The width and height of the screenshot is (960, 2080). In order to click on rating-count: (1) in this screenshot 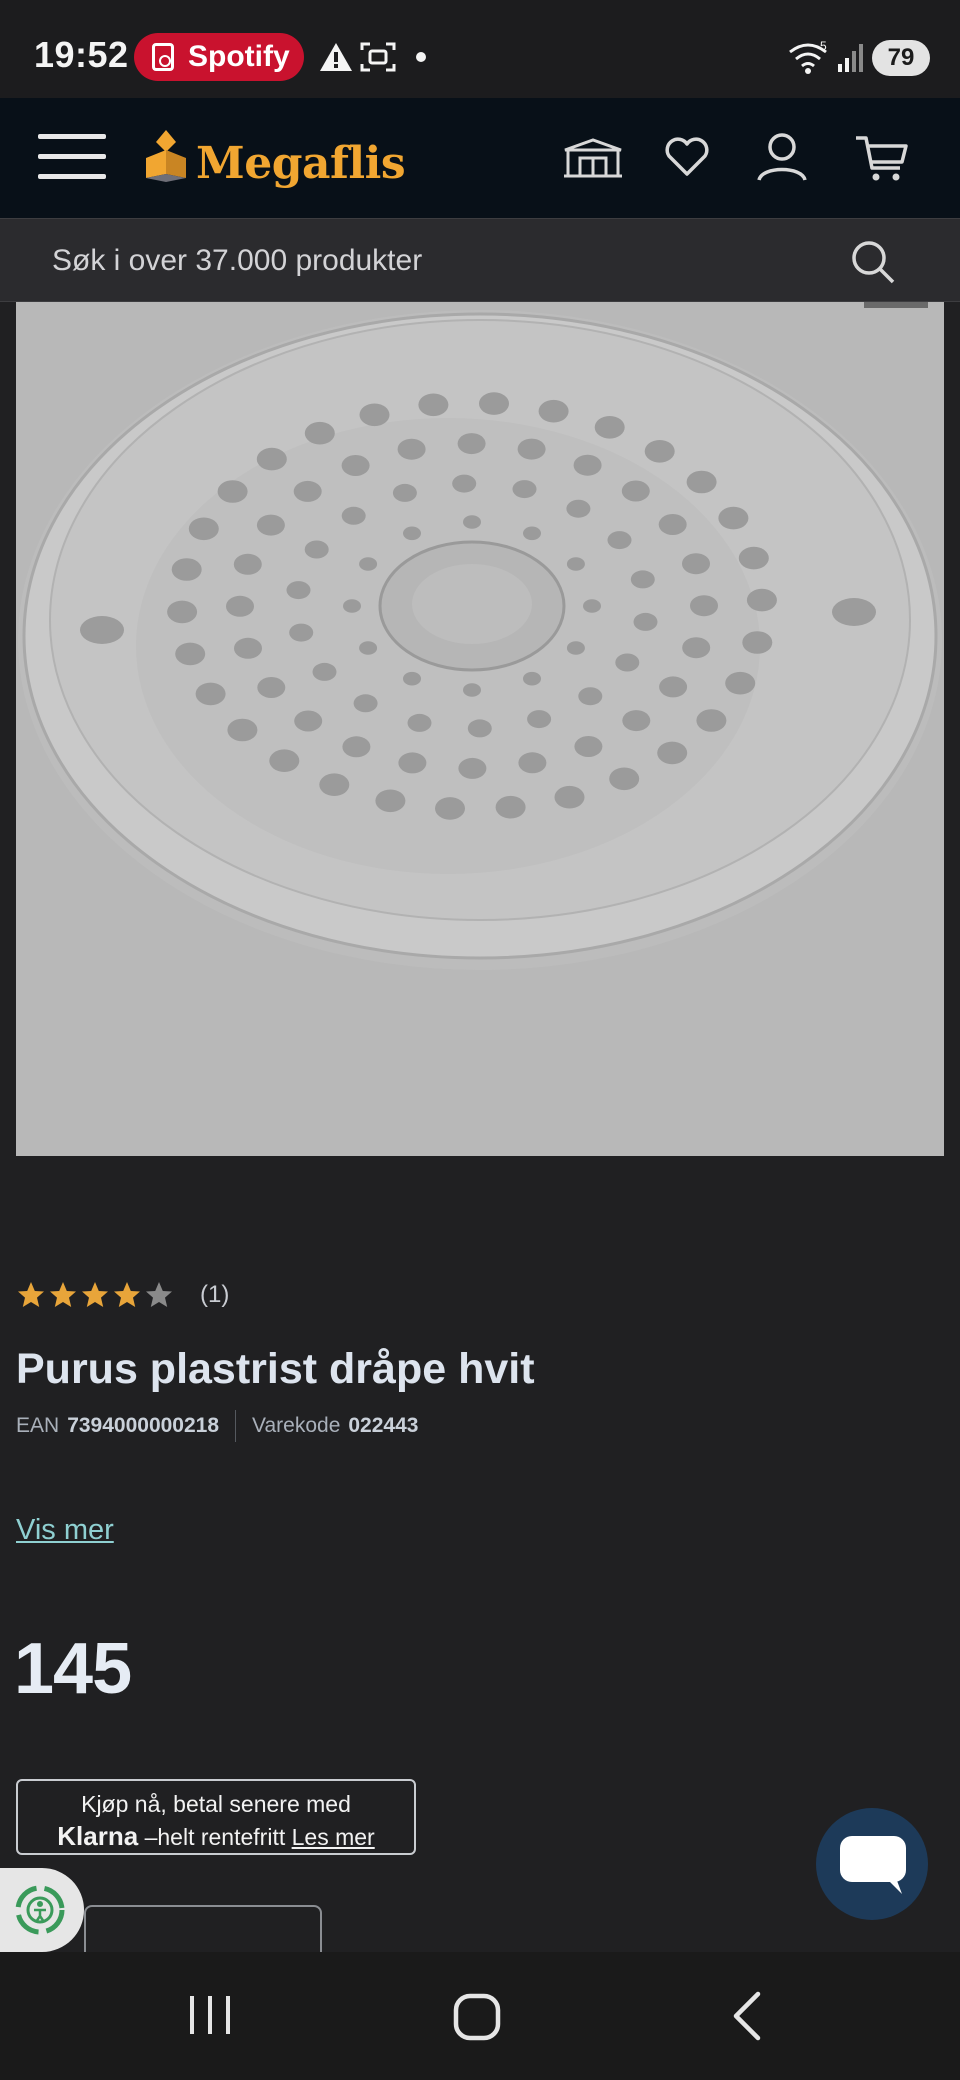, I will do `click(215, 1294)`.